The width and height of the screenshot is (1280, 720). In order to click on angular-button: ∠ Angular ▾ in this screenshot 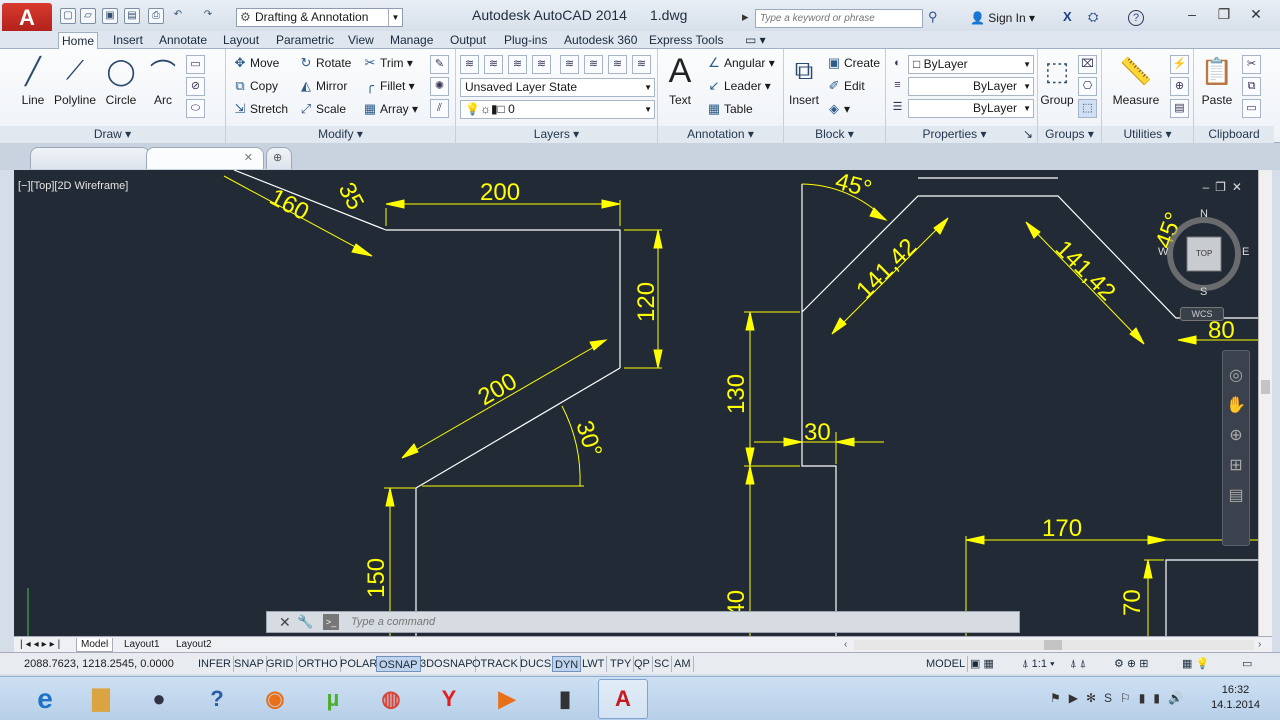, I will do `click(740, 63)`.